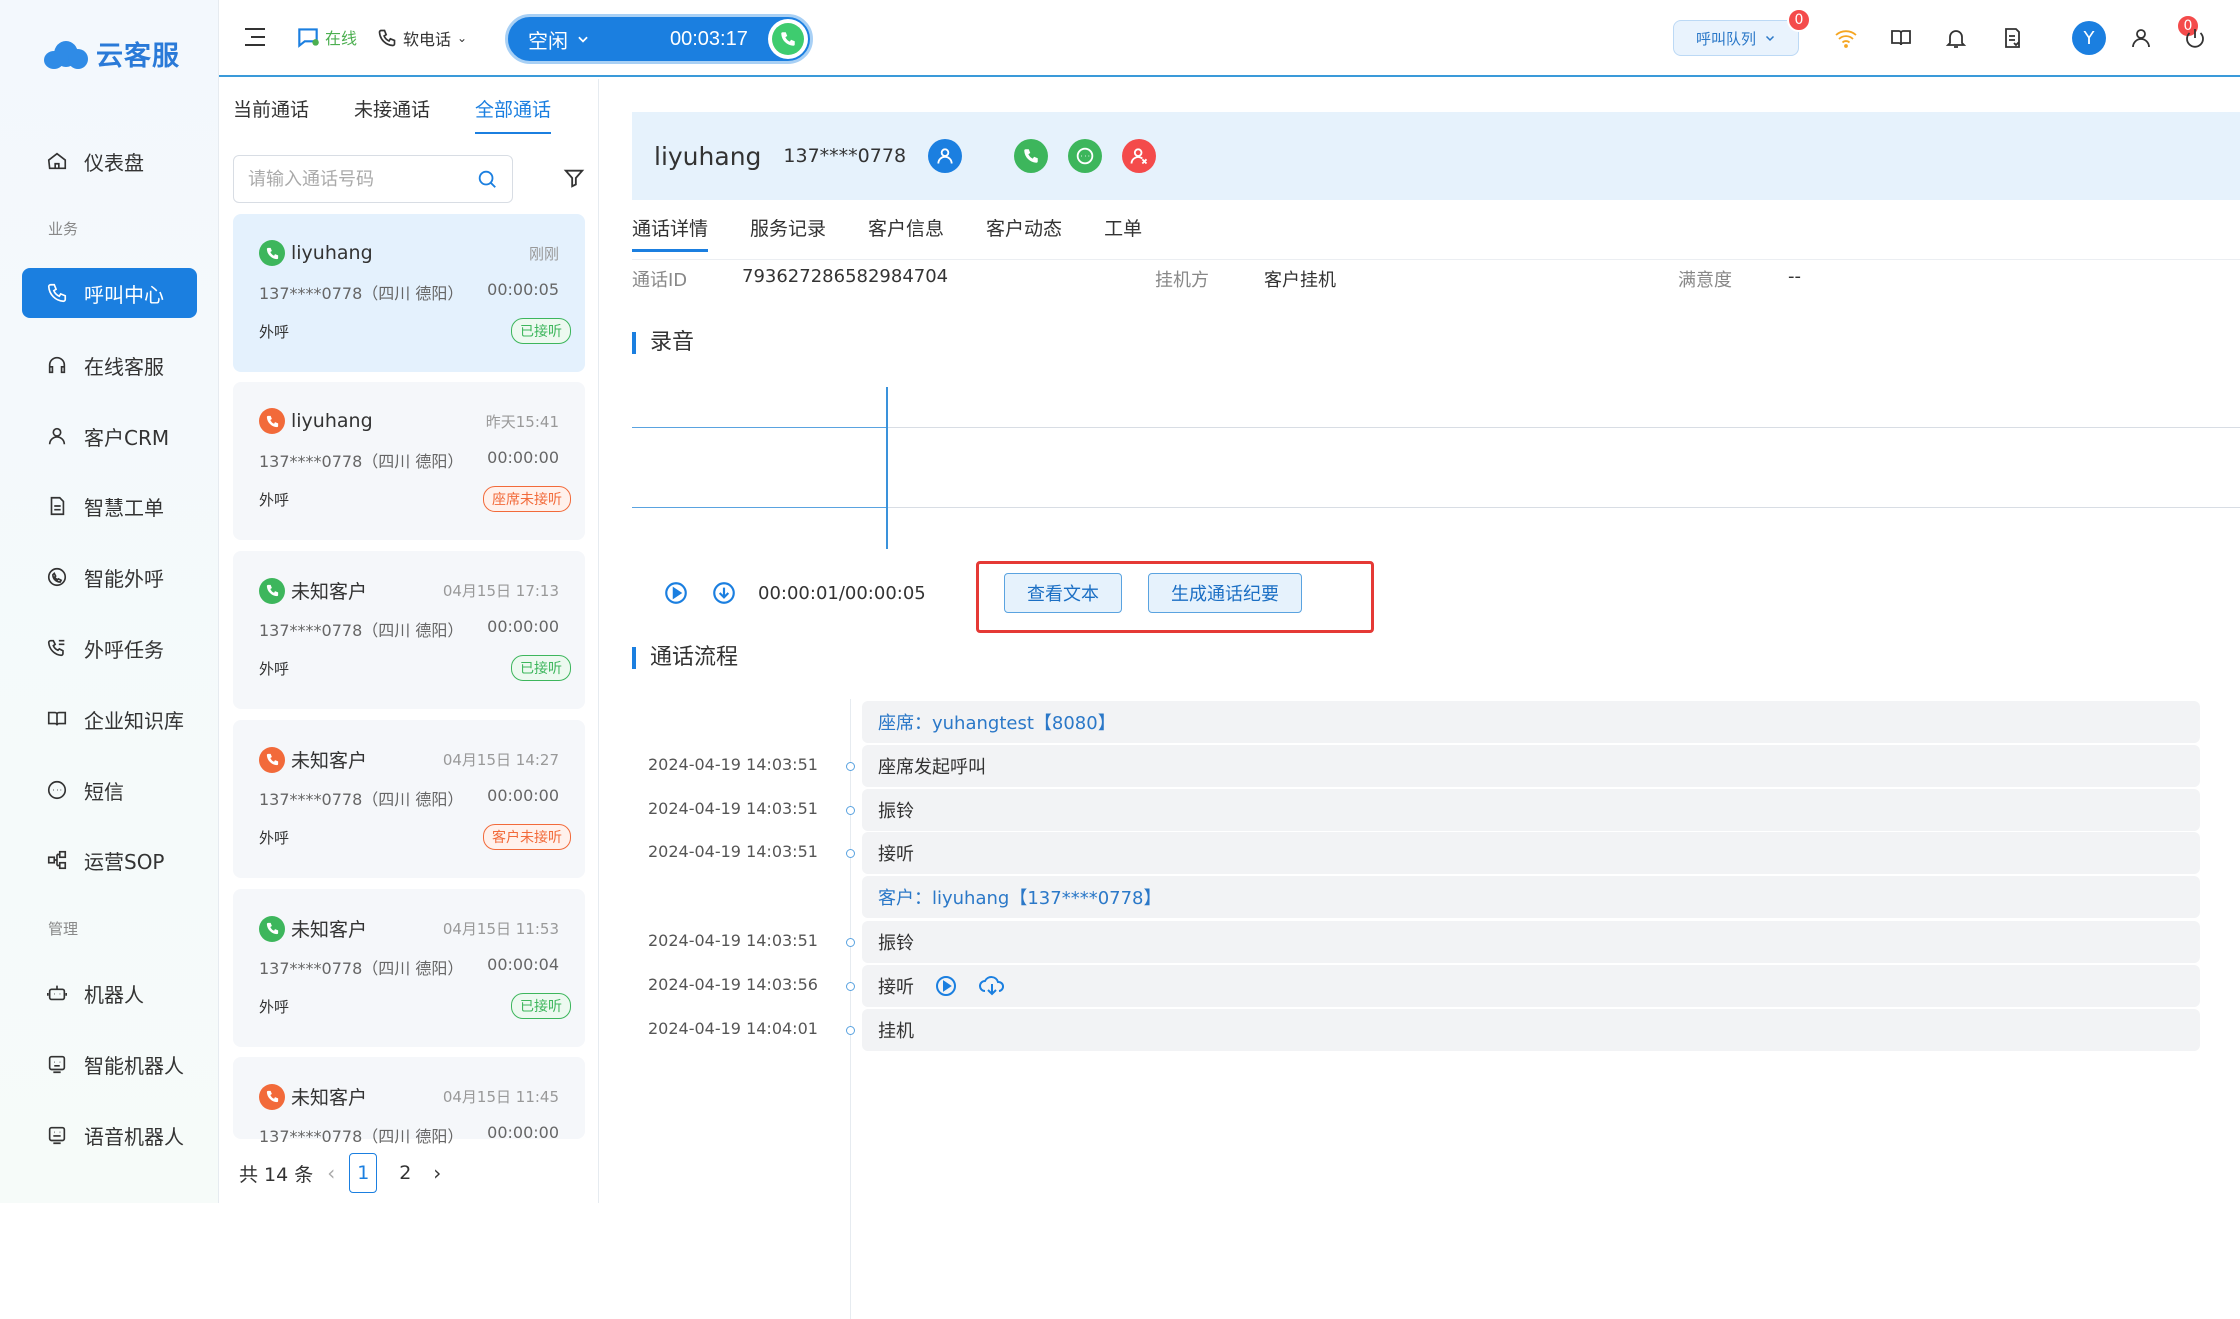 The height and width of the screenshot is (1319, 2240). I want to click on sidebar-item-online-service: 在线客服, so click(109, 365).